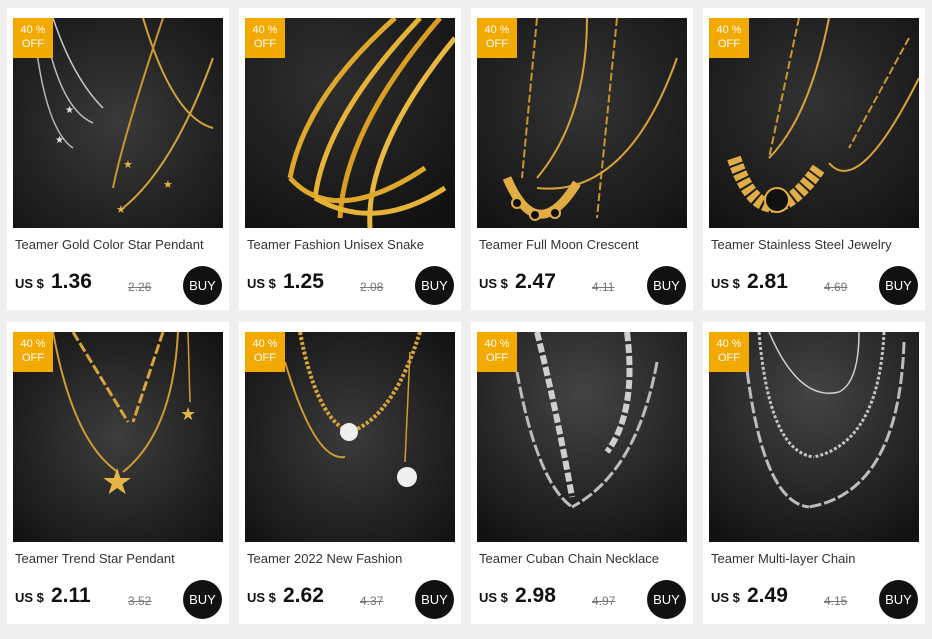  I want to click on price-row: US $ 2.47 4.11 BUY, so click(582, 286).